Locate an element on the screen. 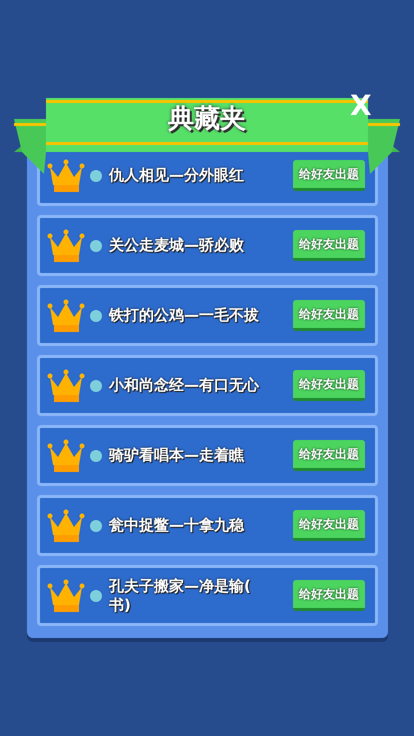 The width and height of the screenshot is (414, 736). idiom-text: 铁打的公鸡—一毛不拔 is located at coordinates (184, 315).